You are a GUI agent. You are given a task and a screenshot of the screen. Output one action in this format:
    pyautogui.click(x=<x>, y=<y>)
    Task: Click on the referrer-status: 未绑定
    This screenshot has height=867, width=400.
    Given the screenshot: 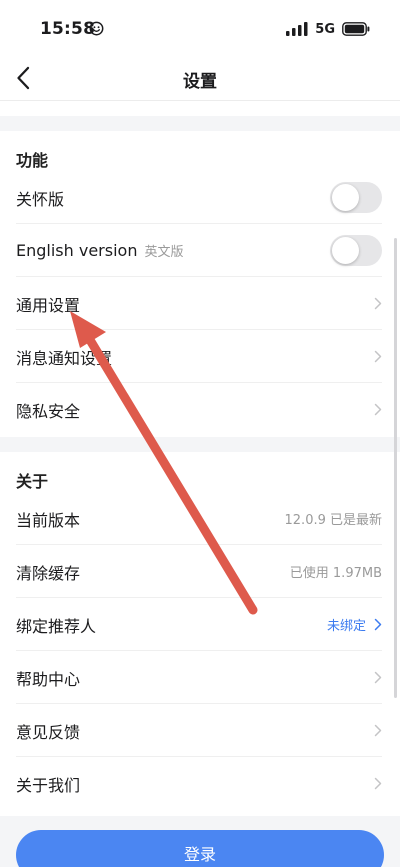 What is the action you would take?
    pyautogui.click(x=346, y=626)
    